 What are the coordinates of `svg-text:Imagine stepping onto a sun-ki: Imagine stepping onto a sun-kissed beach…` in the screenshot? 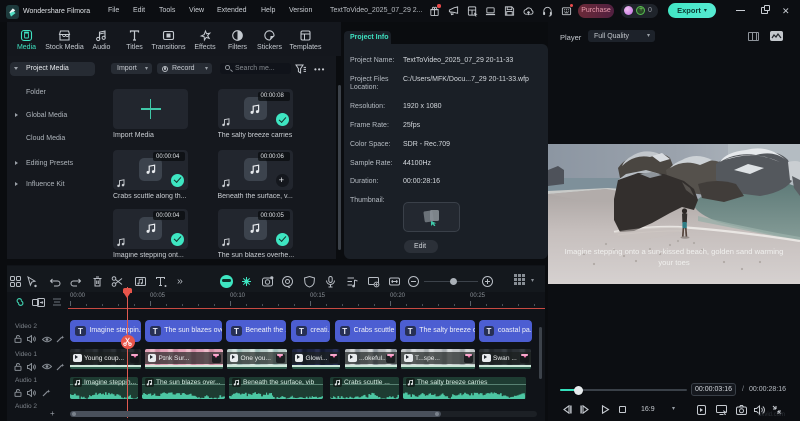 It's located at (674, 251).